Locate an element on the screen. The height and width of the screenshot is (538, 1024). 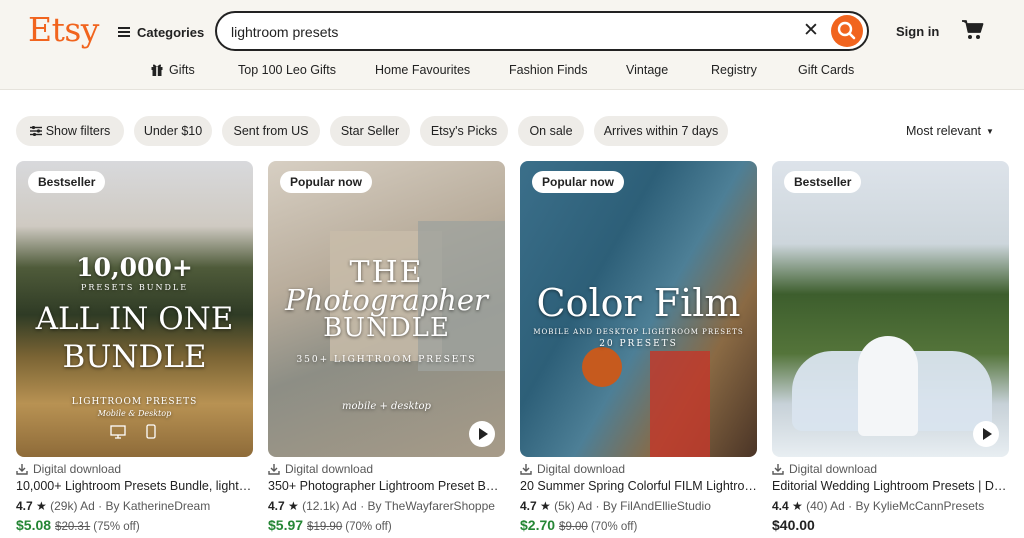
nav-item-vintage: Vintage is located at coordinates (647, 70).